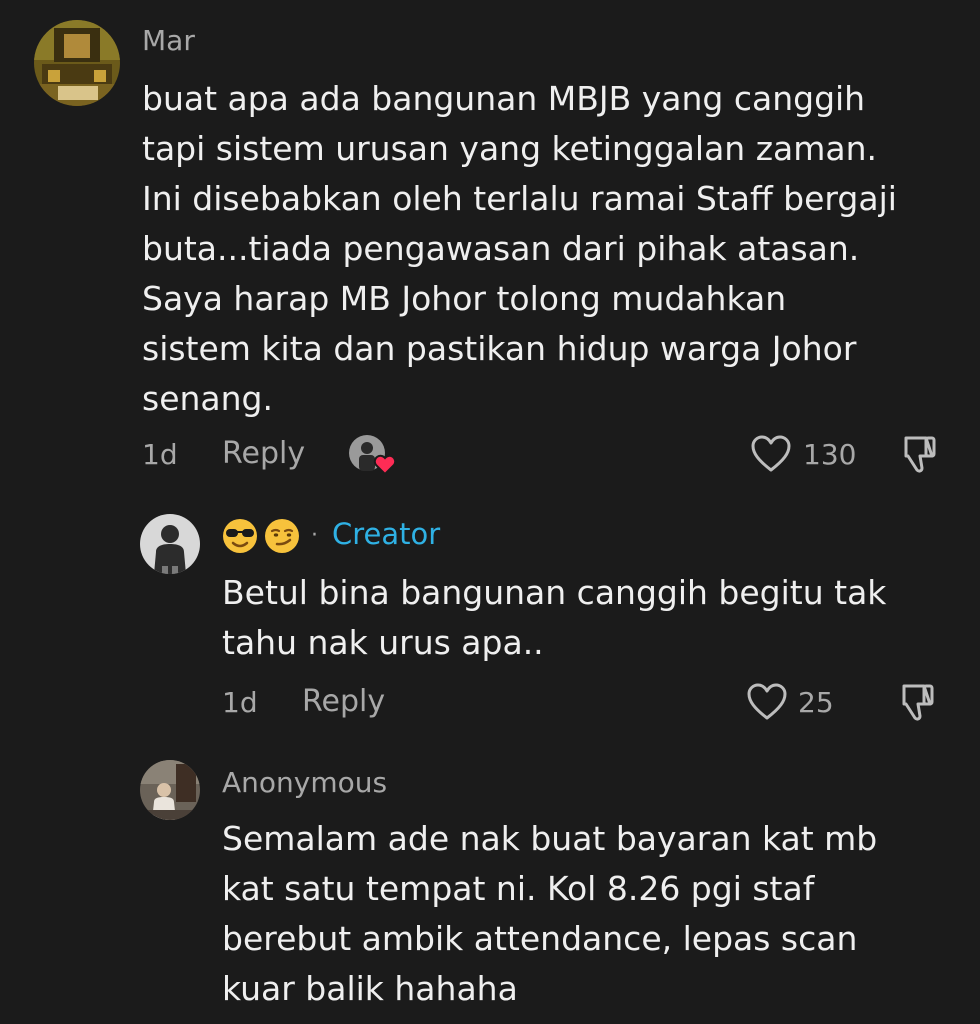 Image resolution: width=980 pixels, height=1024 pixels. Describe the element at coordinates (816, 702) in the screenshot. I see `like-count: 25` at that location.